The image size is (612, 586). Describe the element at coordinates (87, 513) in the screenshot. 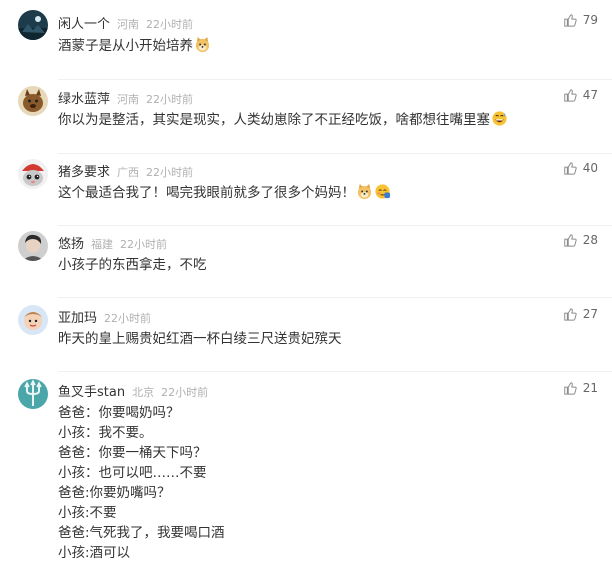

I see `comment-line: 小孩:不要` at that location.